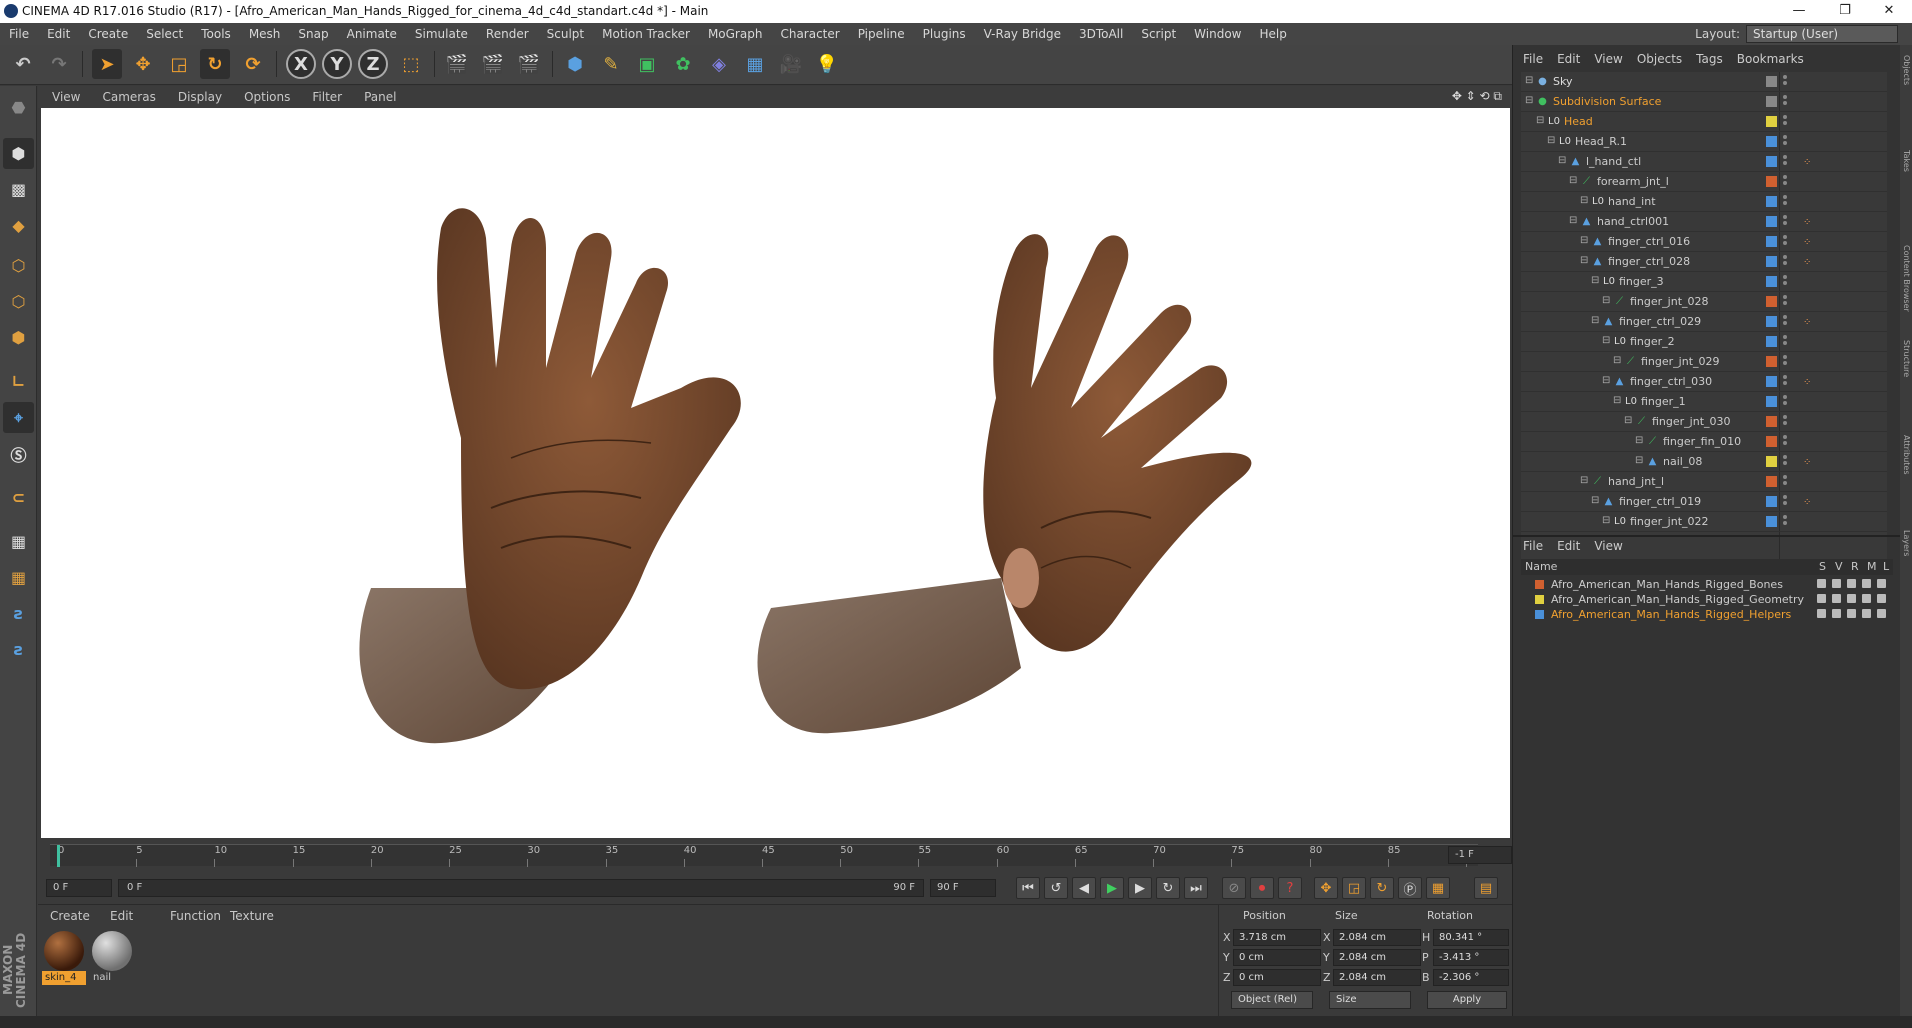 This screenshot has height=1028, width=1912. What do you see at coordinates (1234, 888) in the screenshot?
I see `record-keys-icon: ⊘` at bounding box center [1234, 888].